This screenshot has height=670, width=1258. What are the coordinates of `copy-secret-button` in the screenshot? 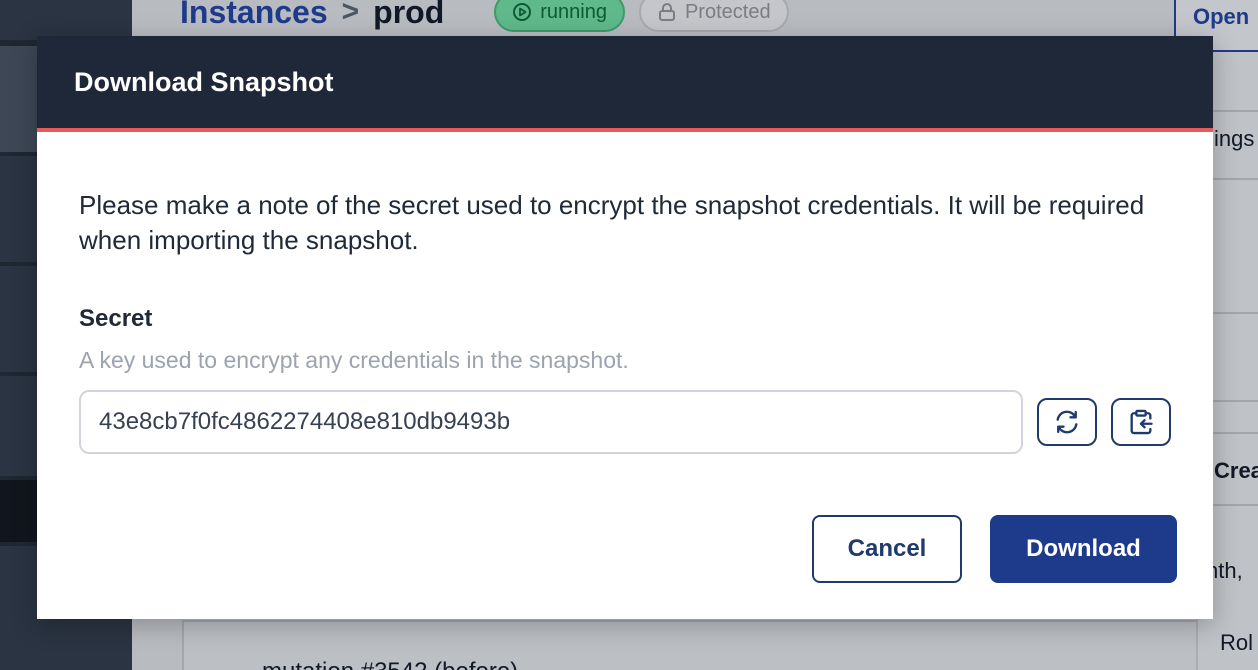 It's located at (1141, 422).